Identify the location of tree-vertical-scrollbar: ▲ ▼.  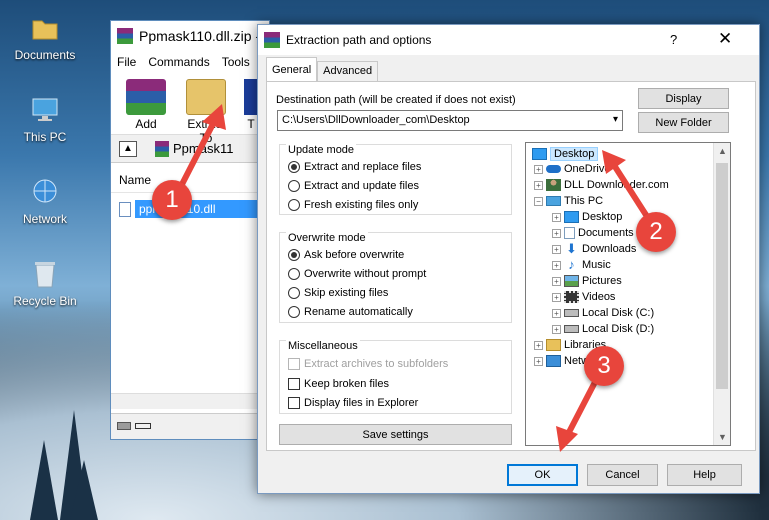
(721, 294).